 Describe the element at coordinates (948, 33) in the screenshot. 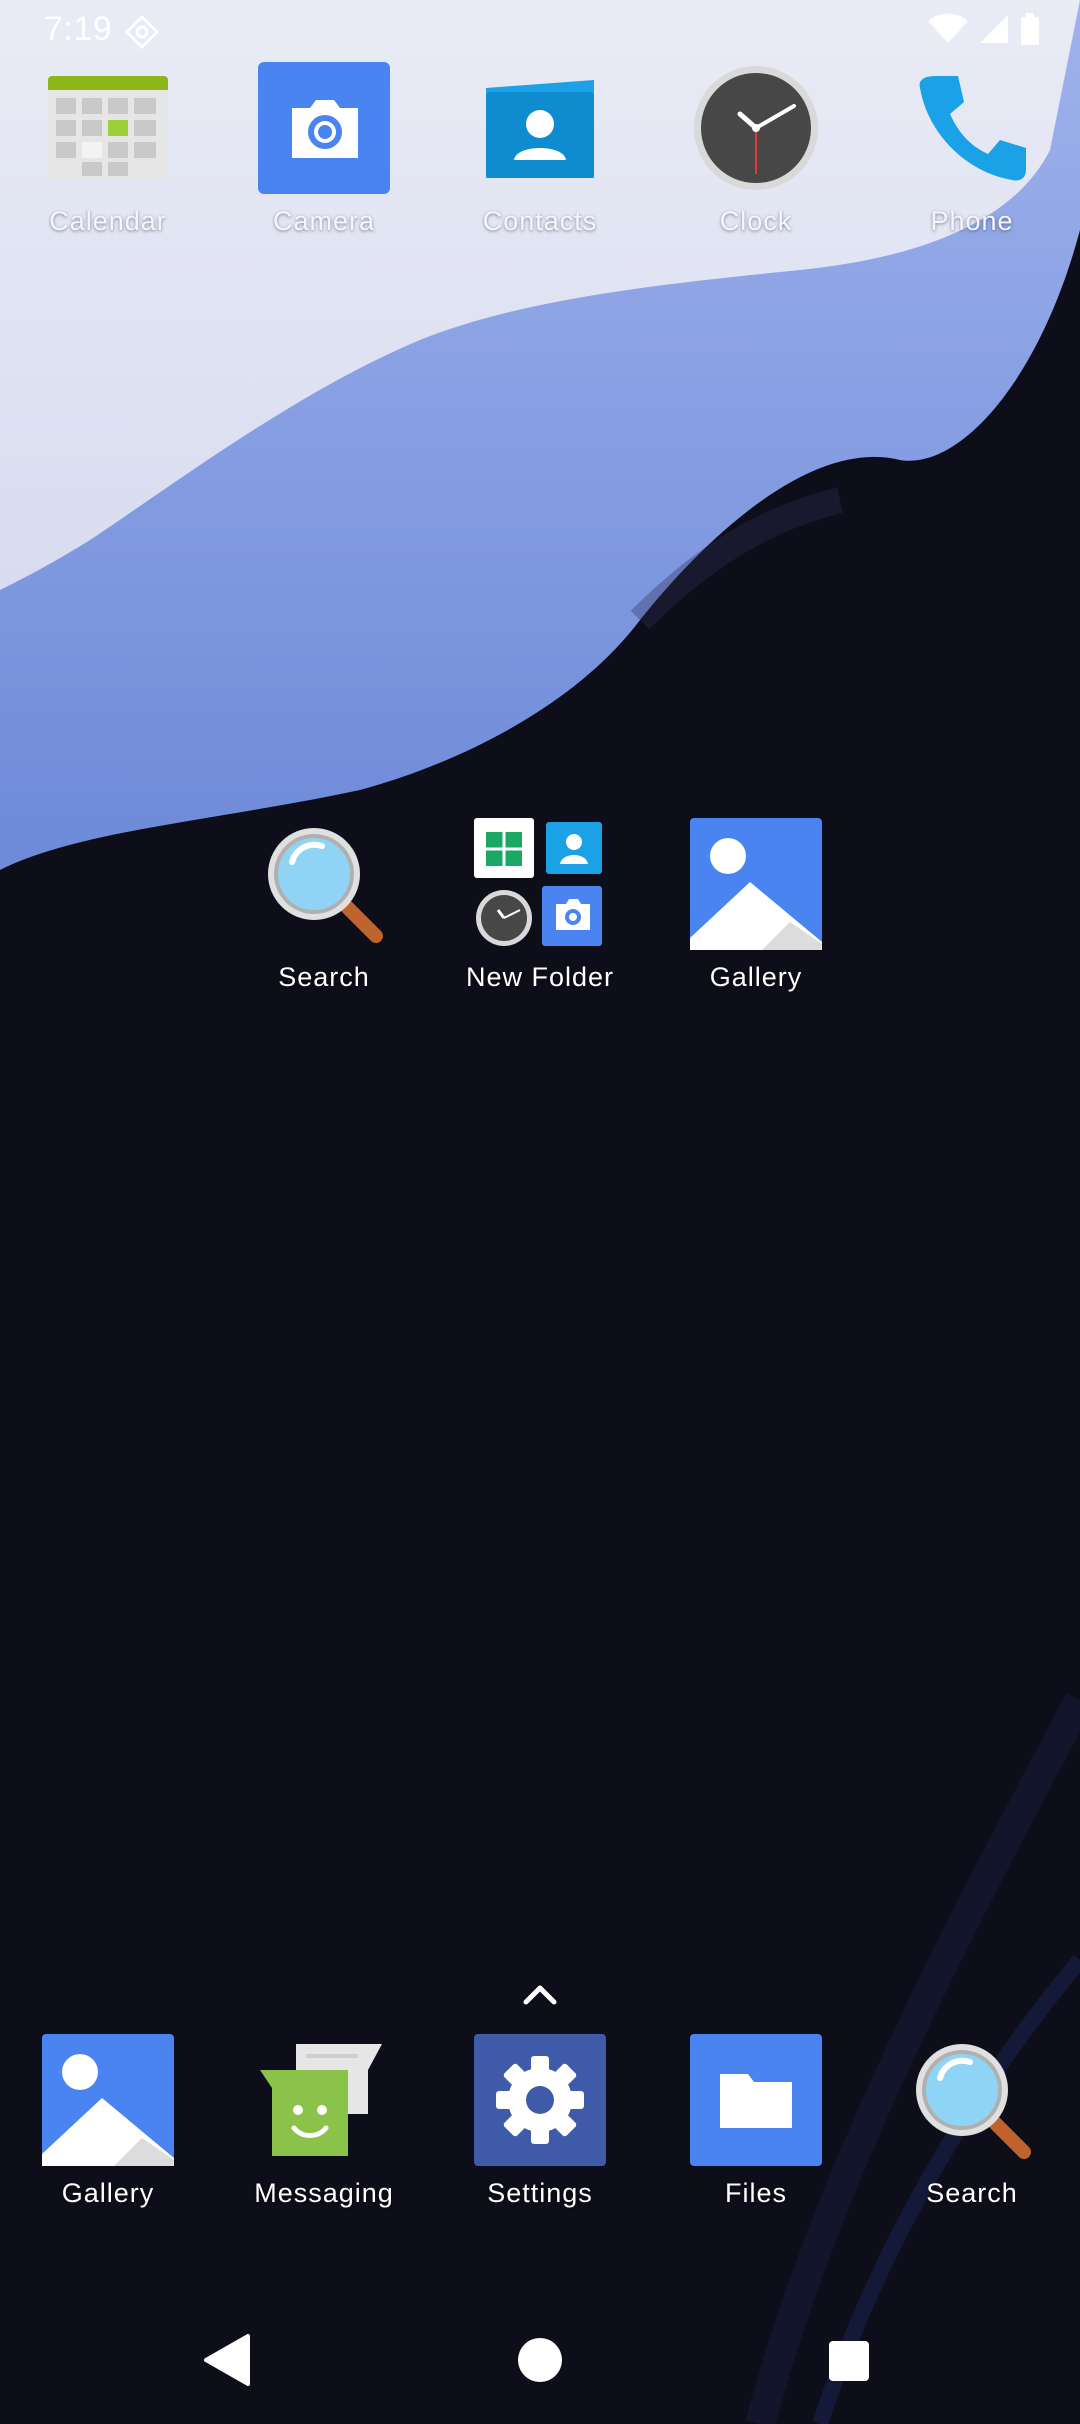

I see `wifi-icon` at that location.